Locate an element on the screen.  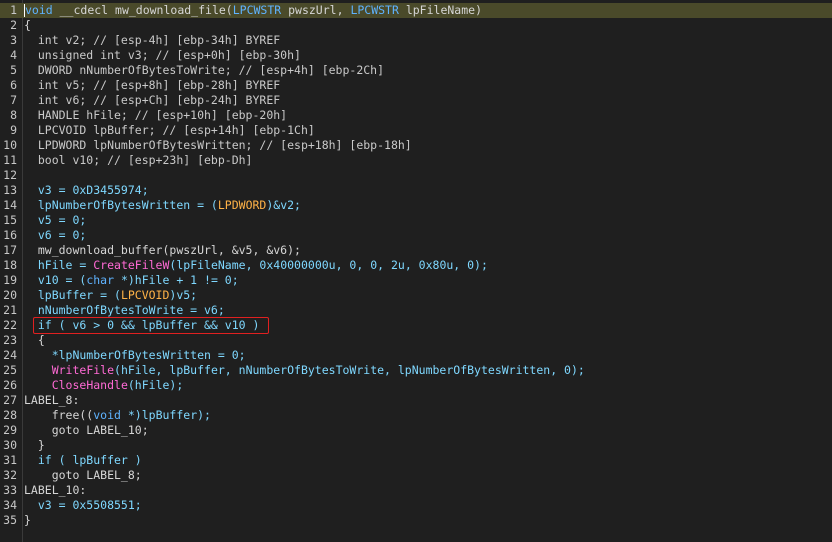
code-line: 3 int v2; // [esp-4h] [ebp-34h] BYREF is located at coordinates (416, 40).